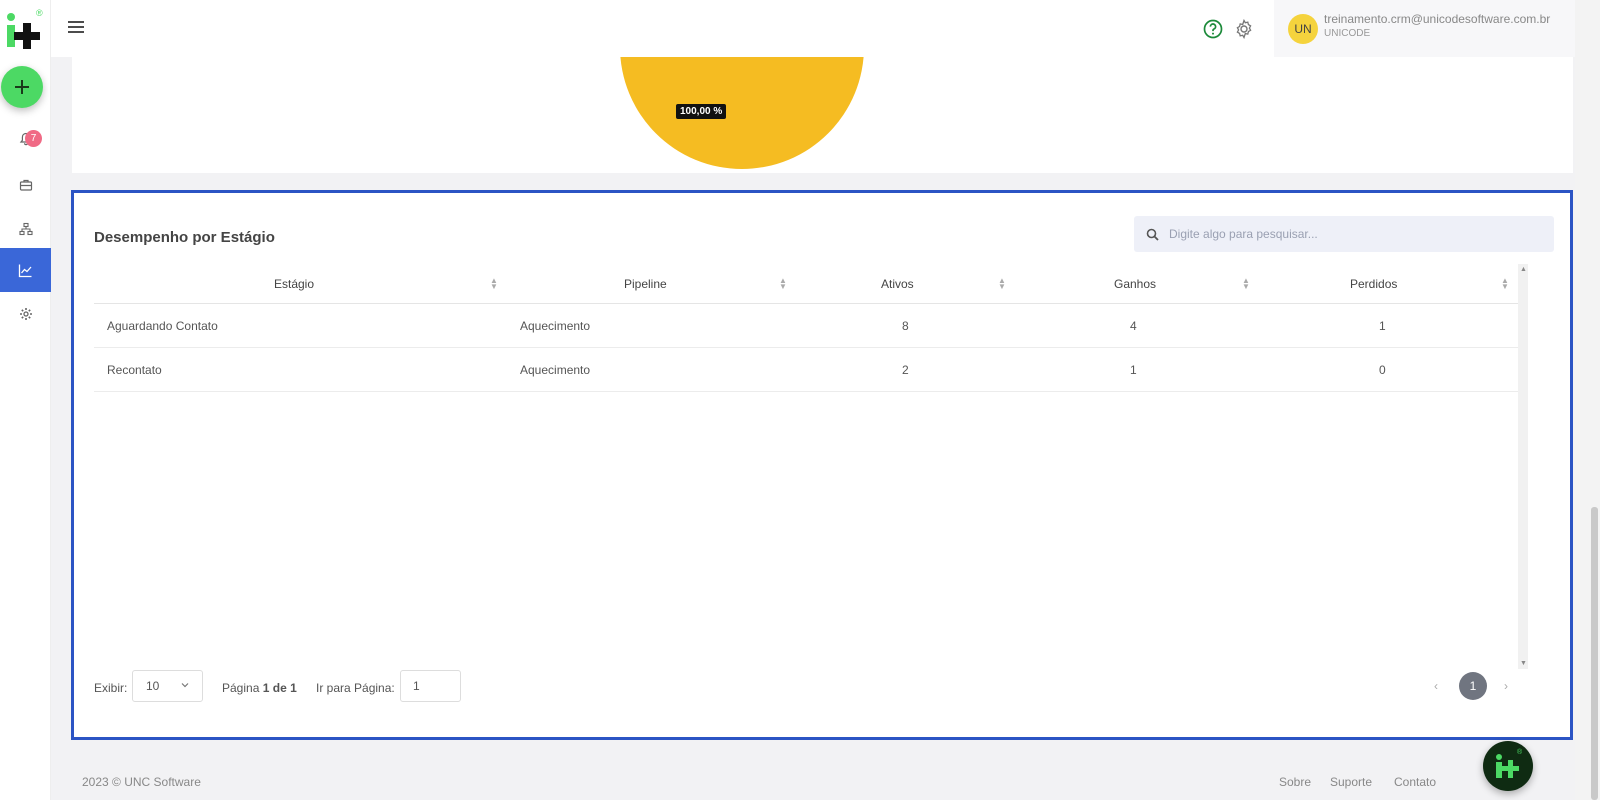 Image resolution: width=1600 pixels, height=800 pixels. Describe the element at coordinates (167, 686) in the screenshot. I see `page-size-select: 10` at that location.